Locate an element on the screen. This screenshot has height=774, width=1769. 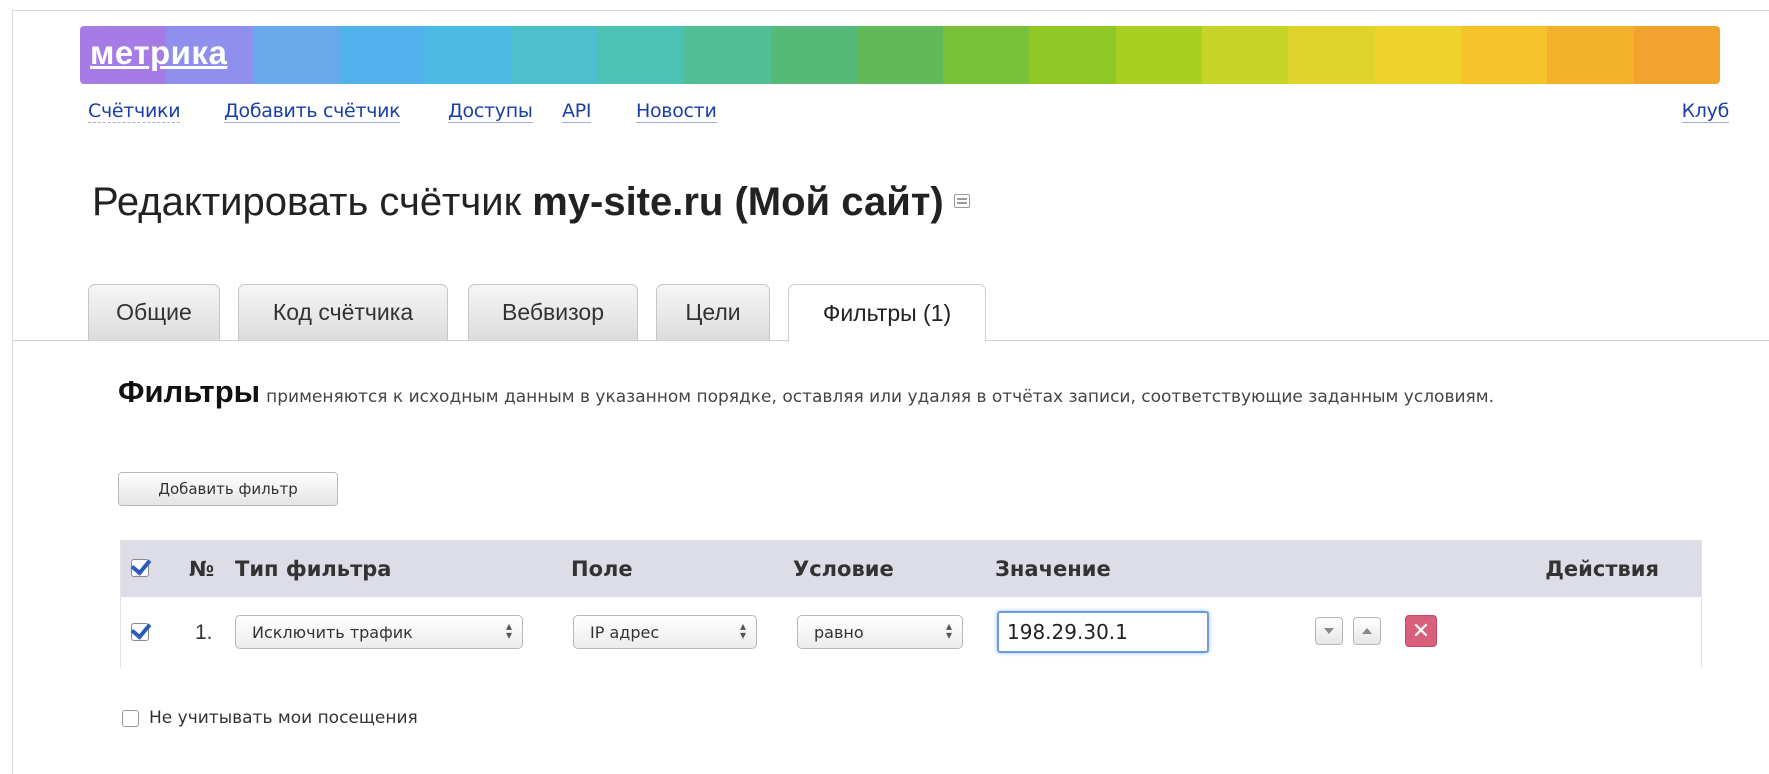
field-select: IP адрес ▴ ▾ is located at coordinates (665, 632).